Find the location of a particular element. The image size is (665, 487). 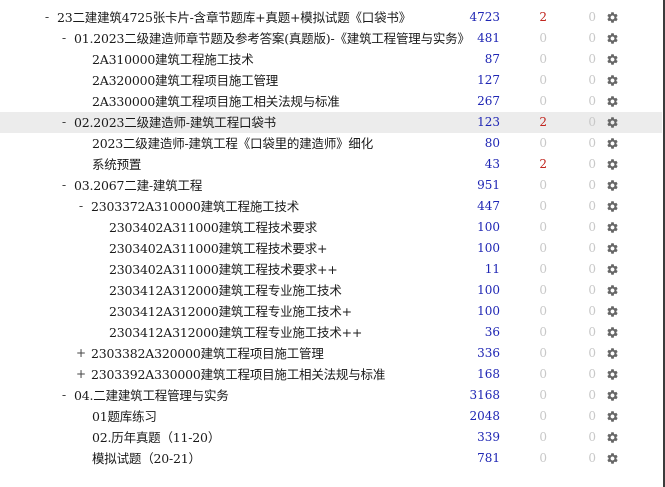

deck-name: 02.历年真题（11-20） is located at coordinates (156, 437).